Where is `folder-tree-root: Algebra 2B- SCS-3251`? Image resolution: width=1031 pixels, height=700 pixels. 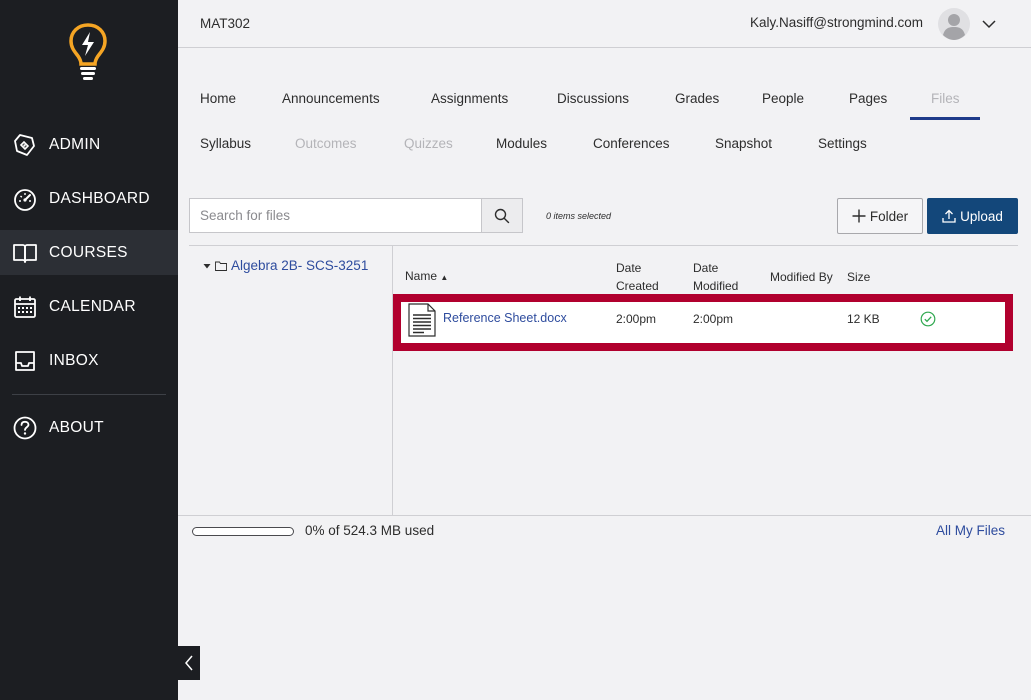
folder-tree-root: Algebra 2B- SCS-3251 is located at coordinates (285, 265).